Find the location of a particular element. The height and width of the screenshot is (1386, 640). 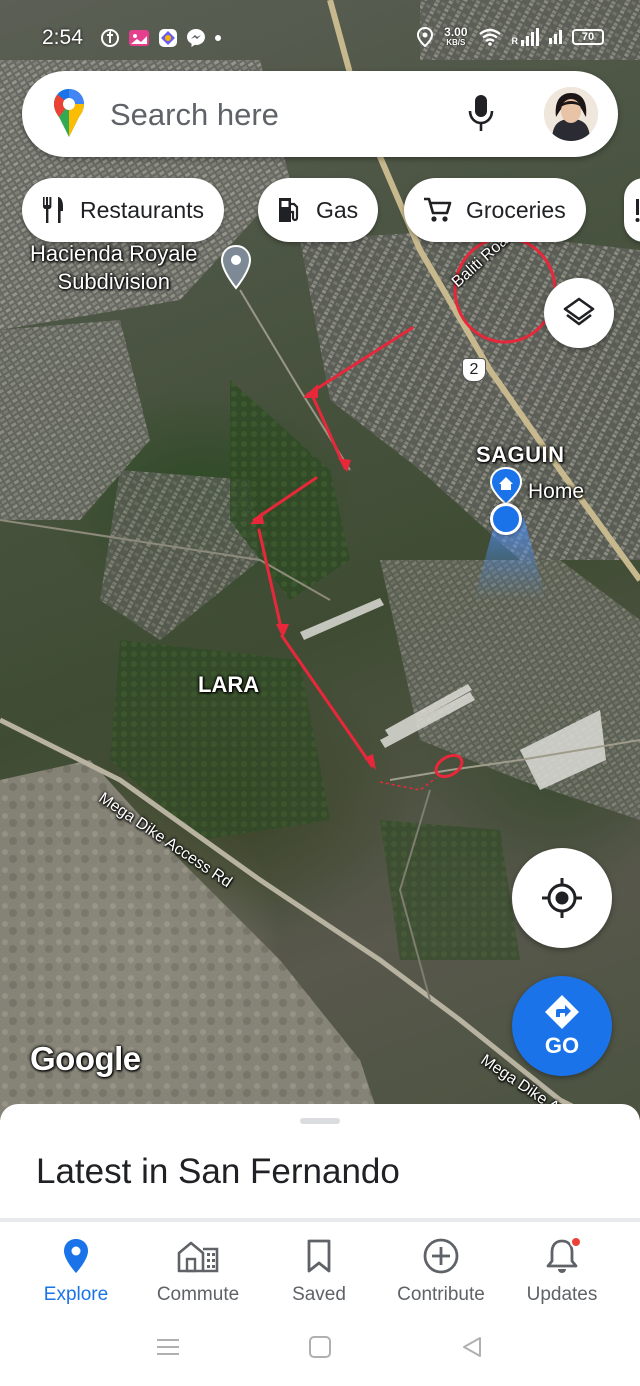

status-time: 2:54 is located at coordinates (62, 37).